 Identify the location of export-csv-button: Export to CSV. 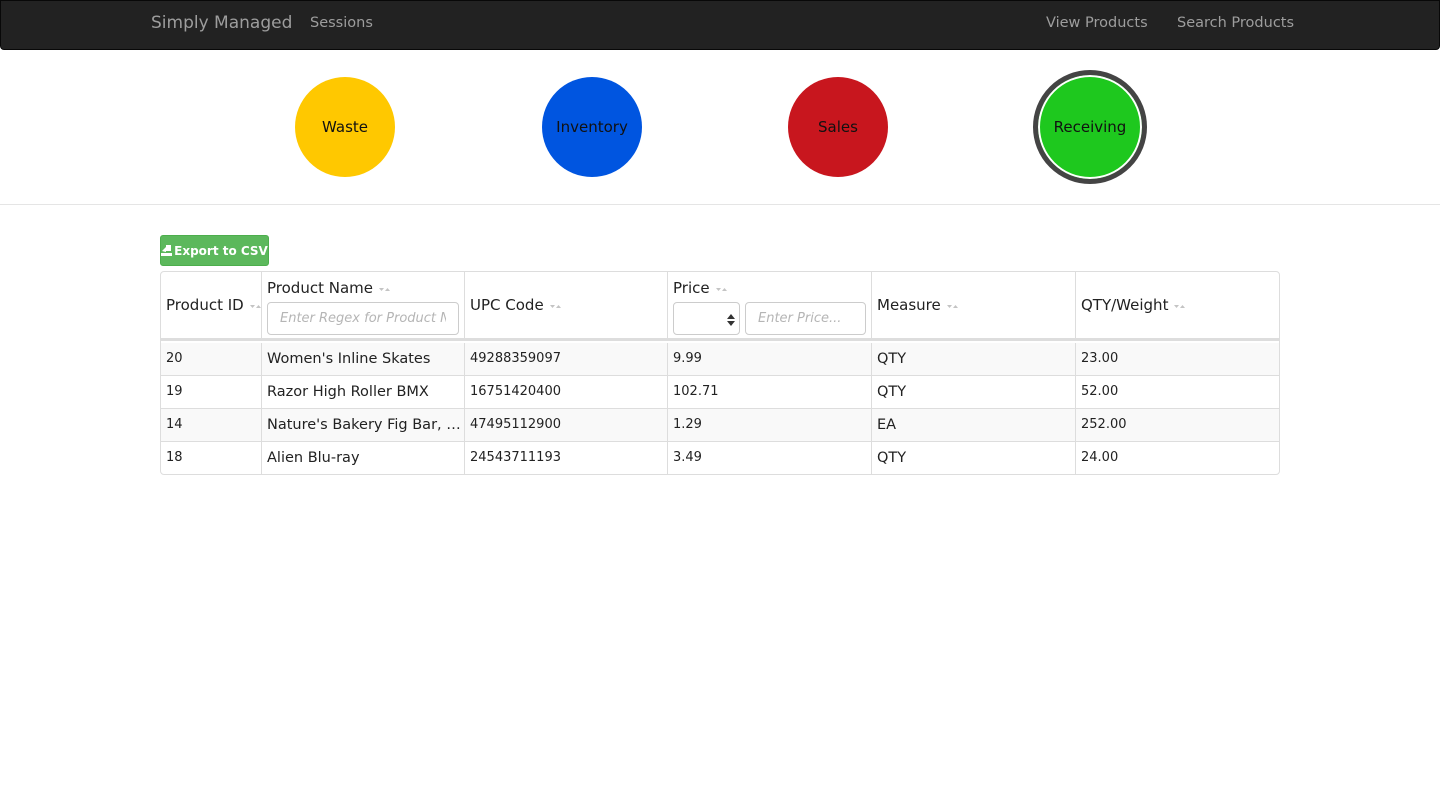
(214, 250).